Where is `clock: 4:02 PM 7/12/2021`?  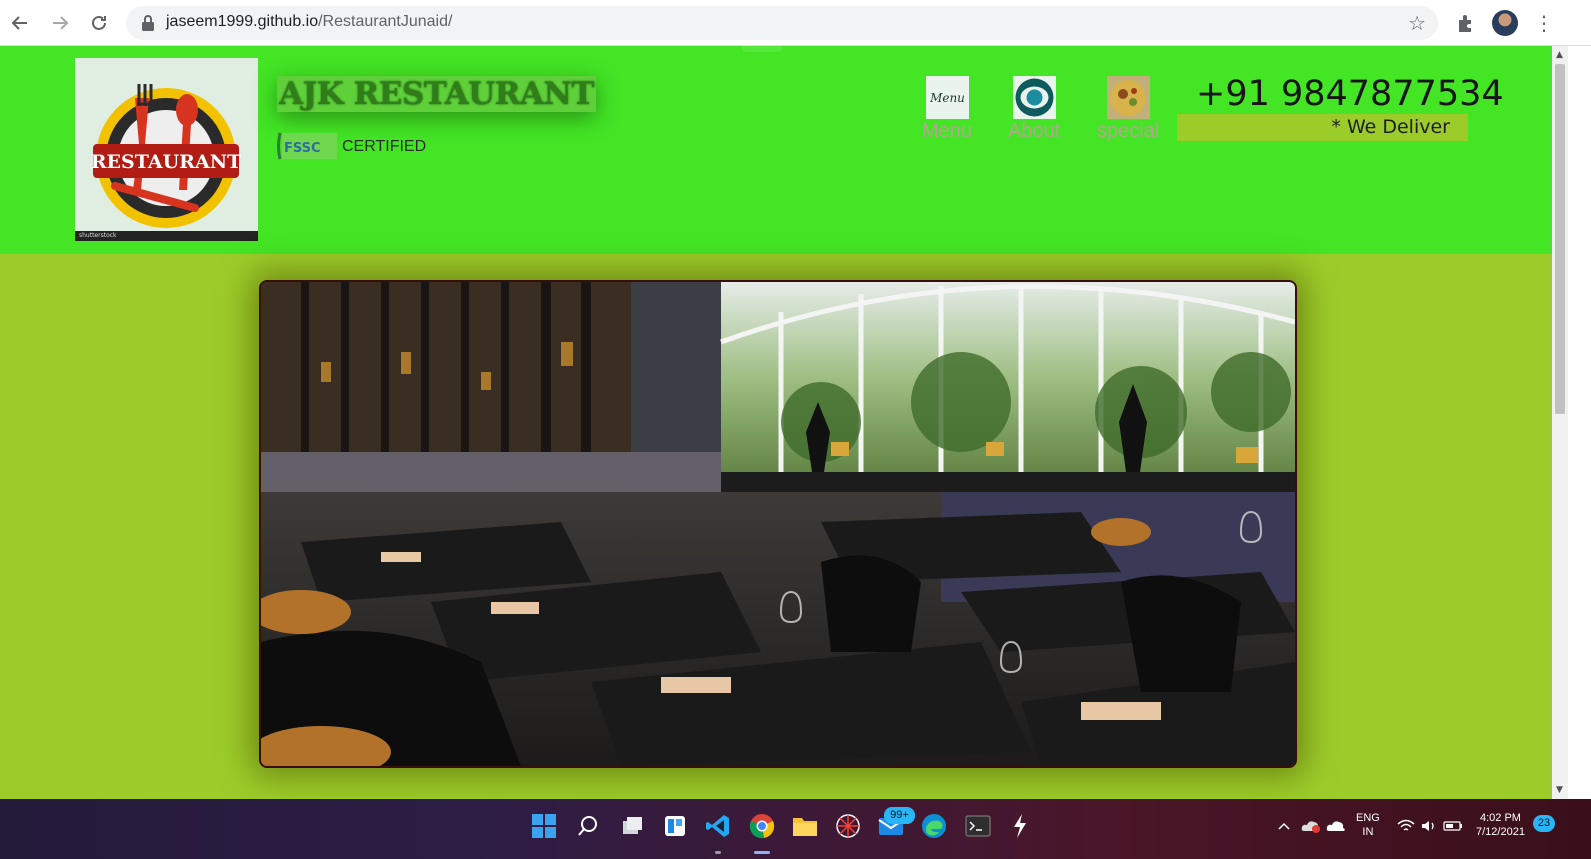 clock: 4:02 PM 7/12/2021 is located at coordinates (1500, 825).